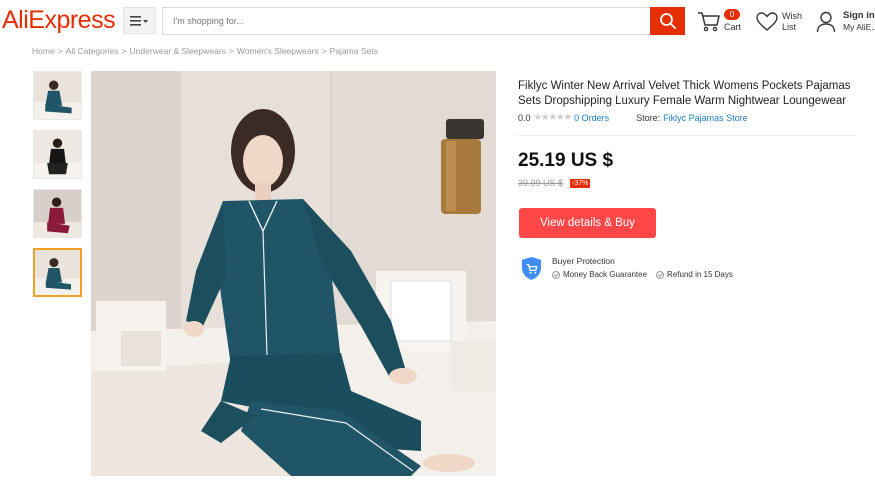 This screenshot has height=486, width=875. I want to click on breadcrumb-underwear: Underwear & Sleepwears, so click(178, 51).